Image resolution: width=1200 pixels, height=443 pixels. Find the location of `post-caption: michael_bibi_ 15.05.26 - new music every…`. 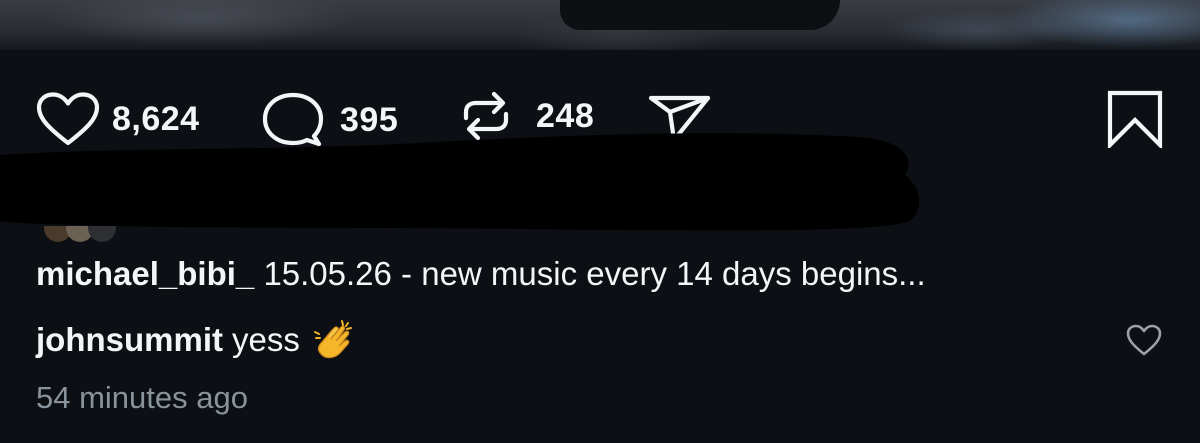

post-caption: michael_bibi_ 15.05.26 - new music every… is located at coordinates (481, 274).